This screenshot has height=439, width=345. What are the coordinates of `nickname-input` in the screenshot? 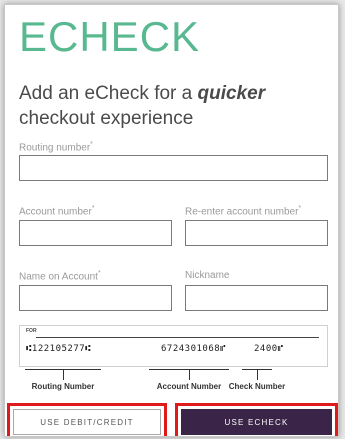 It's located at (256, 298).